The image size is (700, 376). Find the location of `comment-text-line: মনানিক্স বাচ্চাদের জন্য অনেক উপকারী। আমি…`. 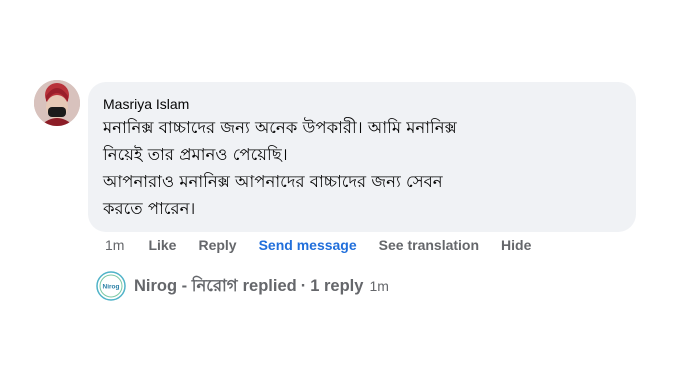

comment-text-line: মনানিক্স বাচ্চাদের জন্য অনেক উপকারী। আমি… is located at coordinates (280, 127).